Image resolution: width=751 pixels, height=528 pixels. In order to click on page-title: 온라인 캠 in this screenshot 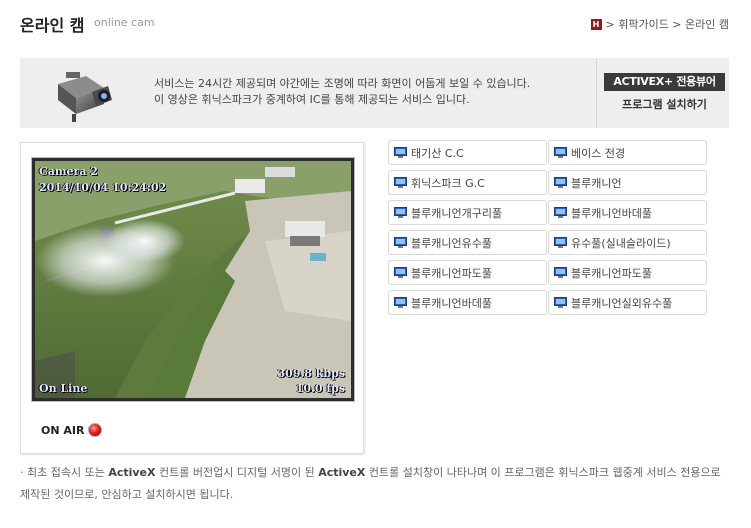, I will do `click(52, 25)`.